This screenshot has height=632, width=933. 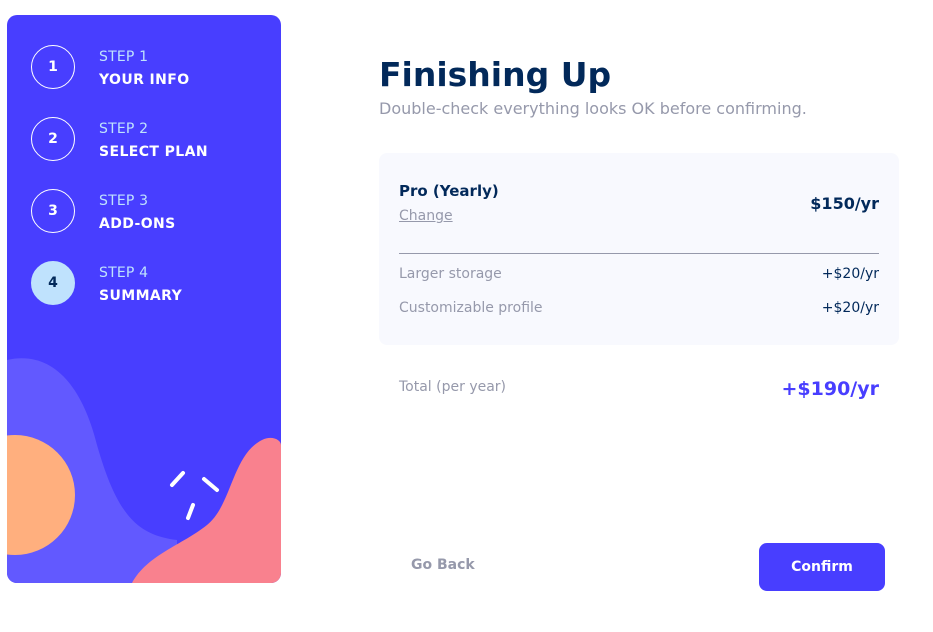 What do you see at coordinates (639, 276) in the screenshot?
I see `addon-row: Larger storage +$20/yr` at bounding box center [639, 276].